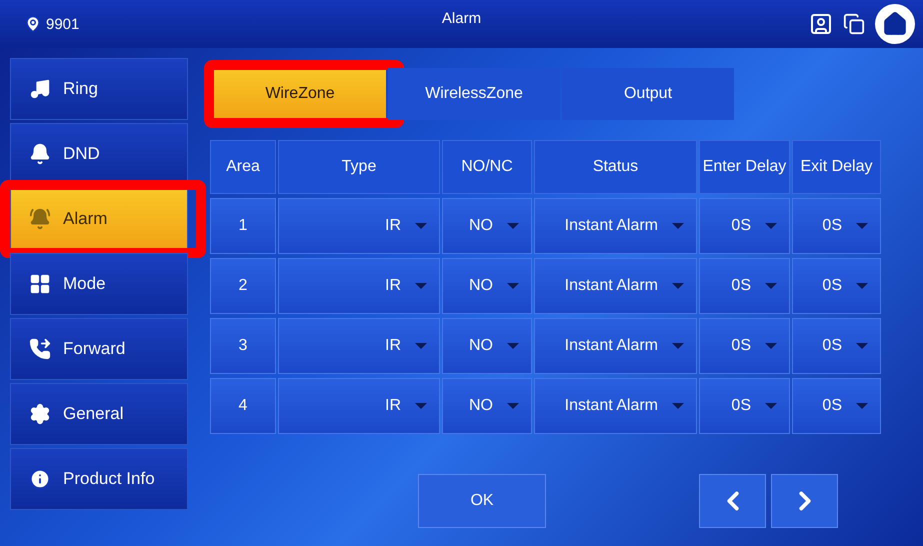 The height and width of the screenshot is (546, 923). I want to click on page-title: Alarm, so click(462, 18).